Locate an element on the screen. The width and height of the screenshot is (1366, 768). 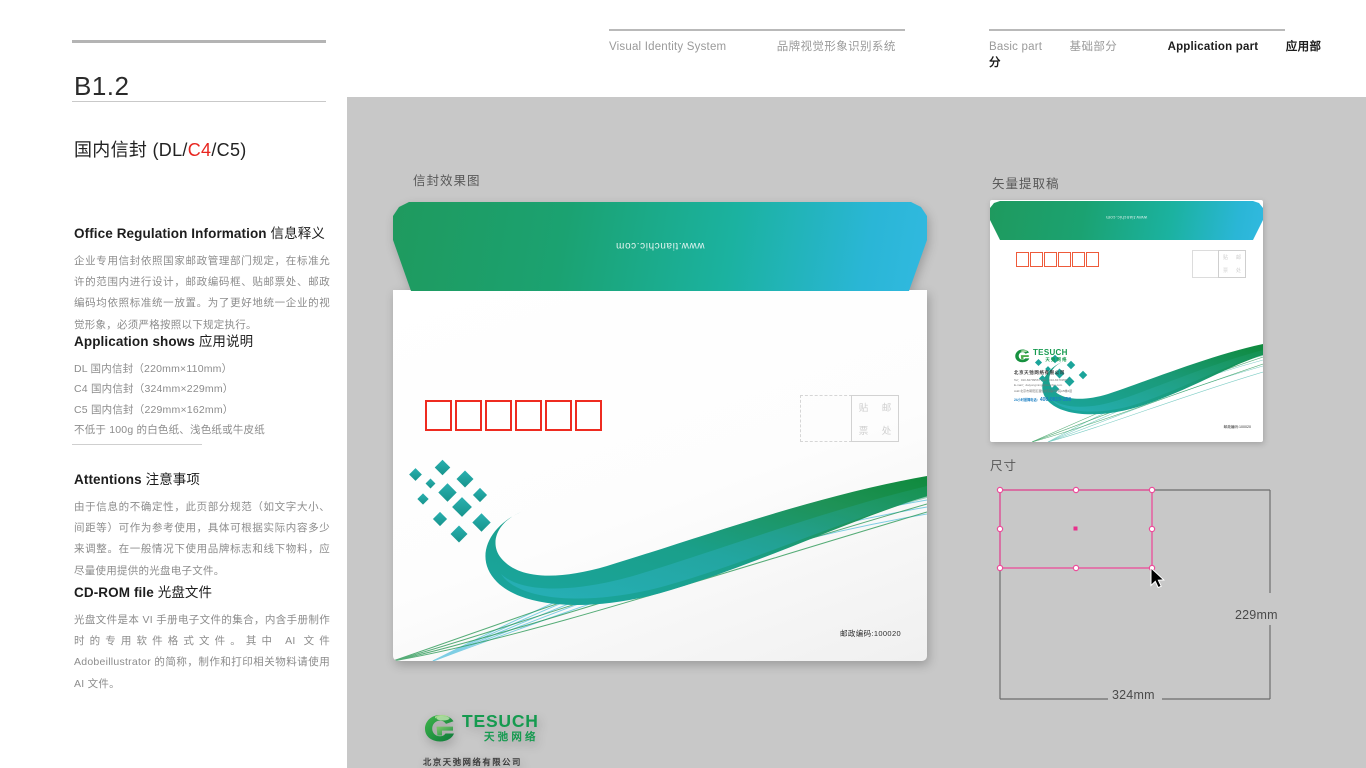
vector-swoosh-primary is located at coordinates (1152, 379).